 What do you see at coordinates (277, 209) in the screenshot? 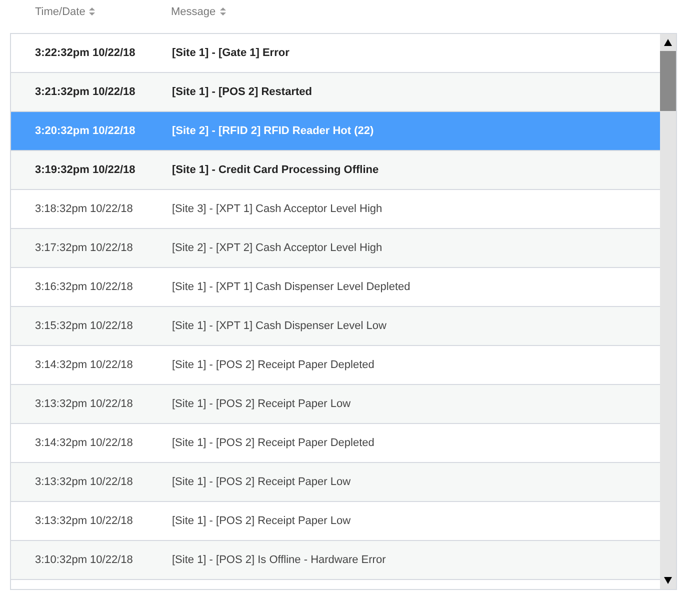
I see `message-cell: [Site 3] - [XPT 1] Cash Acceptor Level High` at bounding box center [277, 209].